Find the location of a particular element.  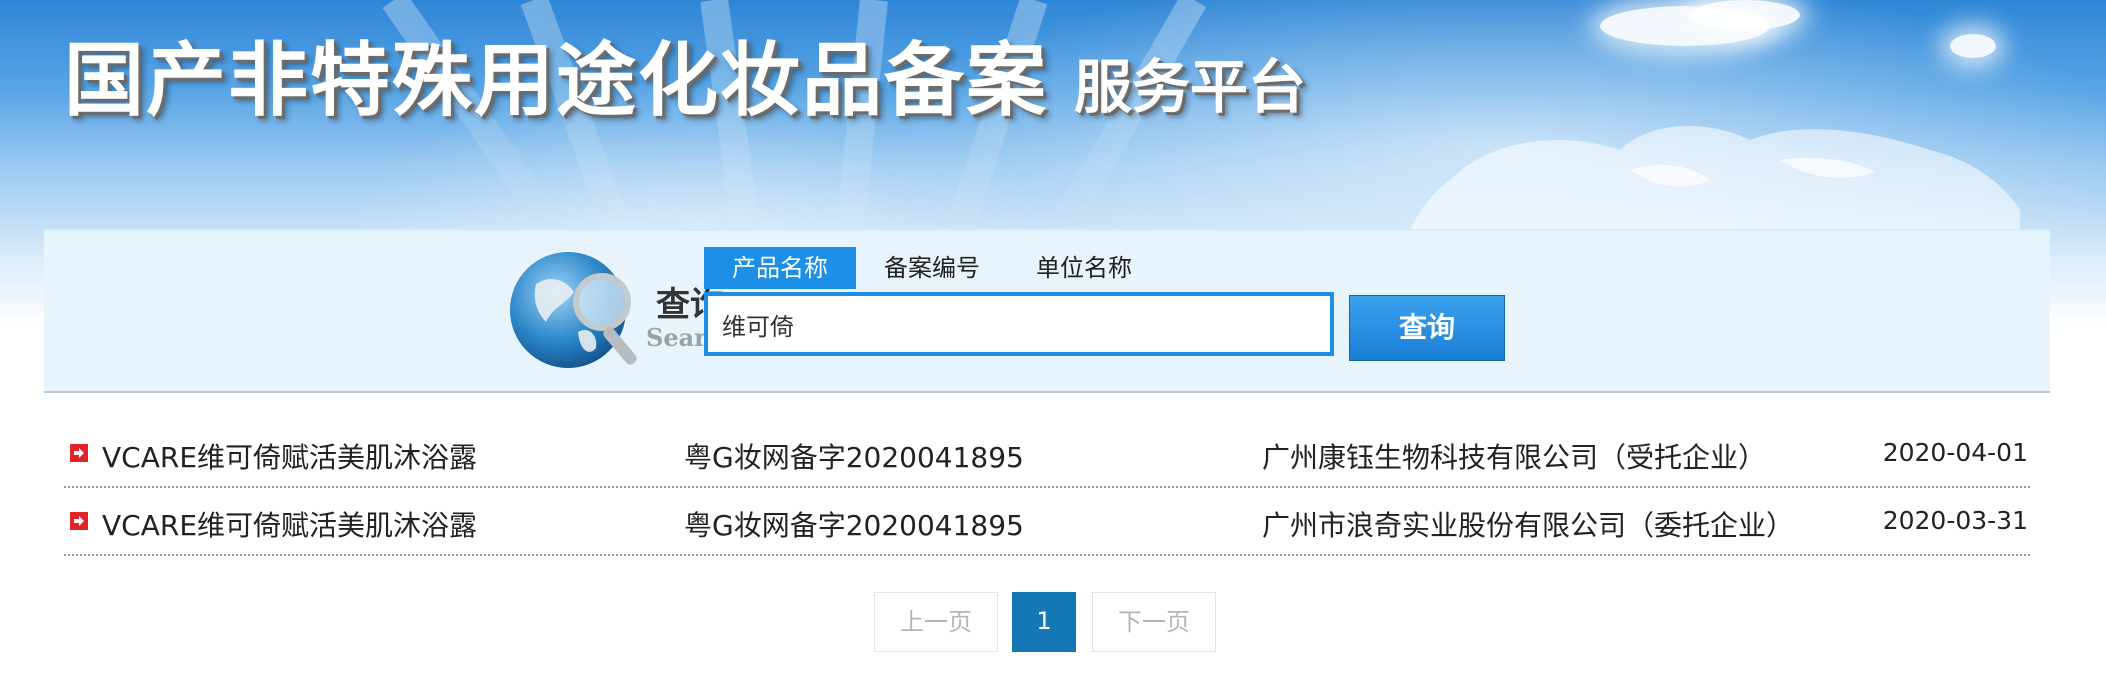

prev-page-button: 上一页 is located at coordinates (936, 622).